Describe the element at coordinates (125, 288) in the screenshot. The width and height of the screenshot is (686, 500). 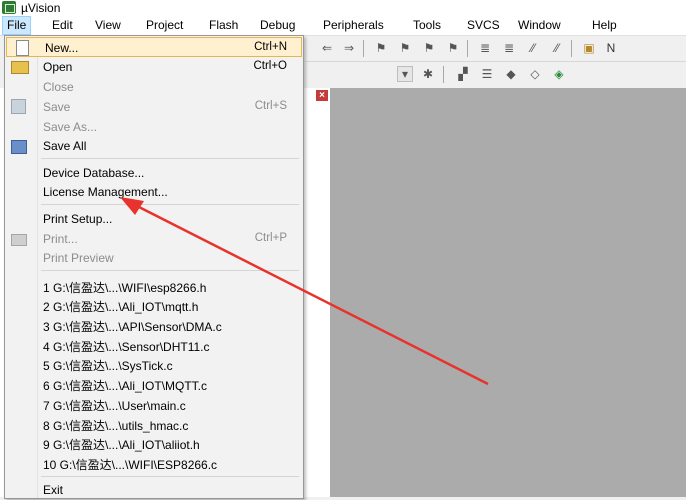
I see `menu-item-label: 1 G:\信盈达\...\WIFI\esp8266.h` at that location.